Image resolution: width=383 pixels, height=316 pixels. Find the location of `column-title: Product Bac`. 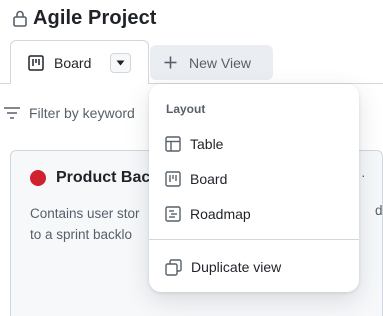

column-title: Product Bac is located at coordinates (103, 177).